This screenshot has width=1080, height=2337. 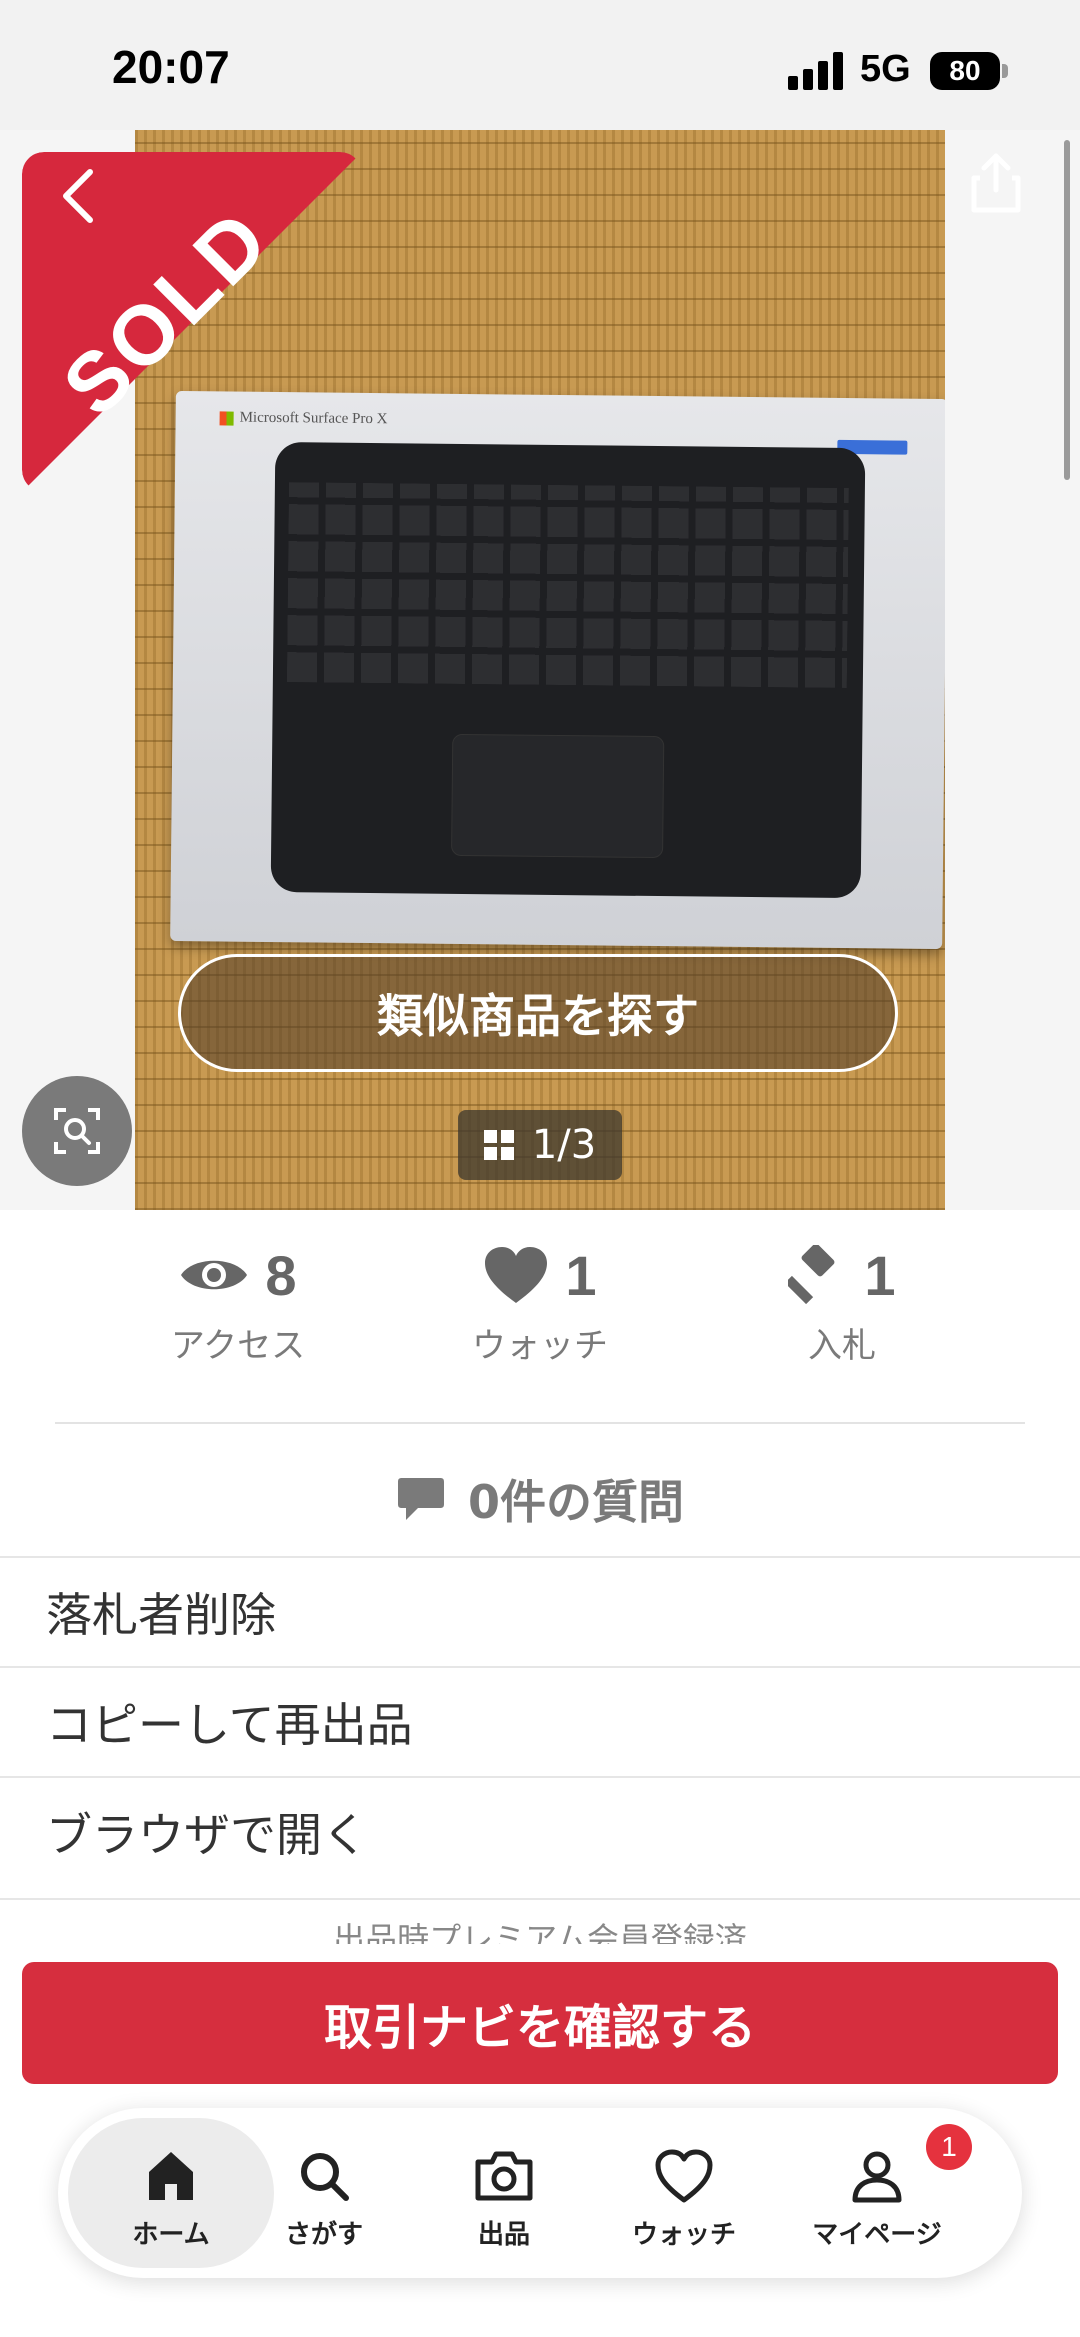 I want to click on home-icon, so click(x=171, y=2176).